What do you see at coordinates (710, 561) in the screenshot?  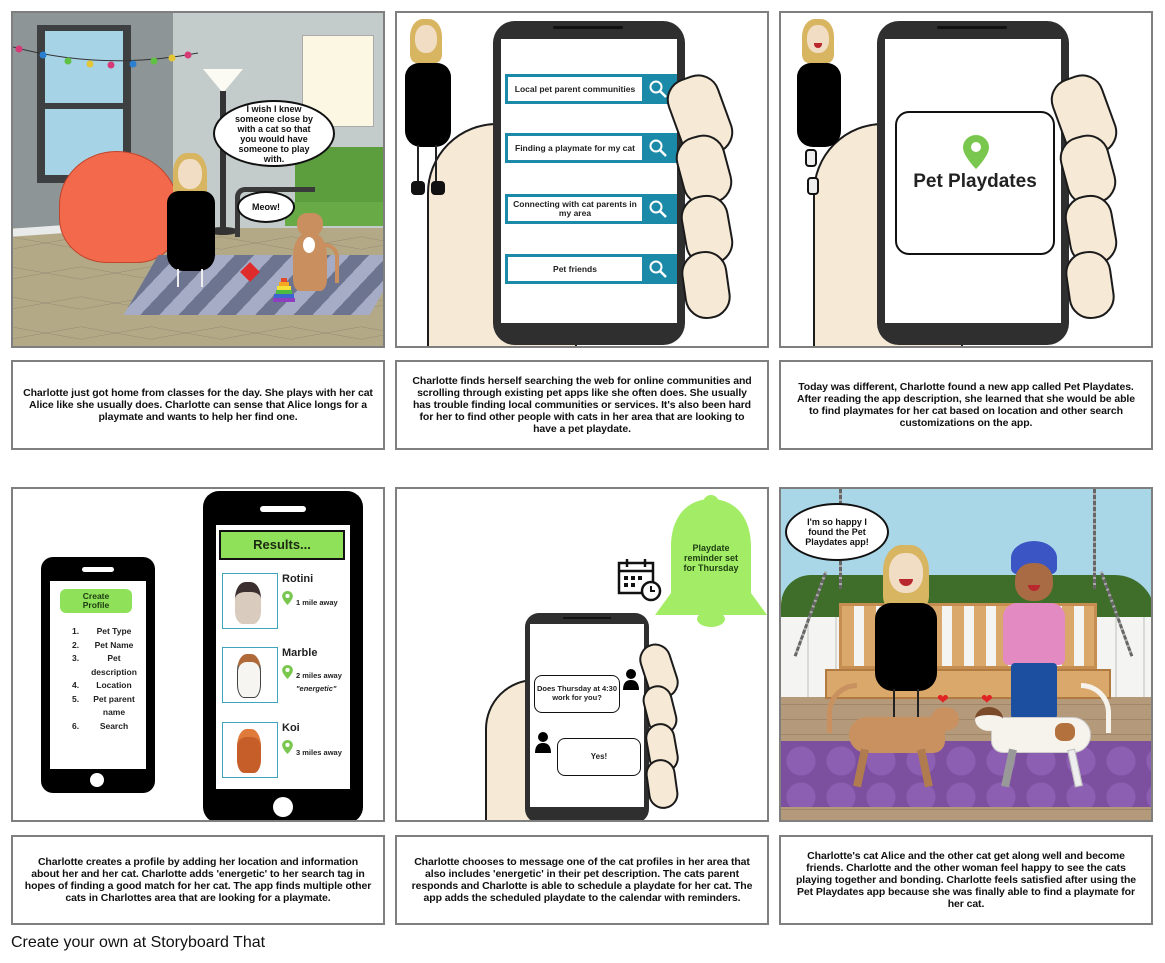 I see `reminder-bell: Playdate reminder set for Thursday` at bounding box center [710, 561].